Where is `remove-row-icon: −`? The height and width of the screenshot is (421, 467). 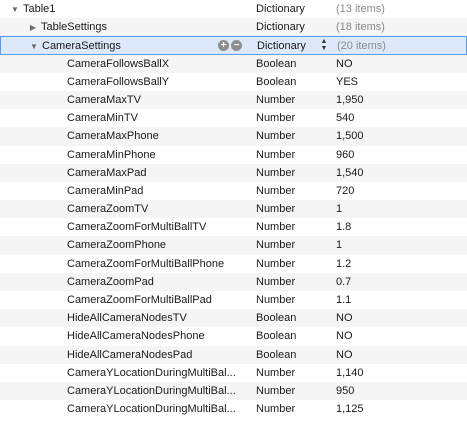 remove-row-icon: − is located at coordinates (236, 46).